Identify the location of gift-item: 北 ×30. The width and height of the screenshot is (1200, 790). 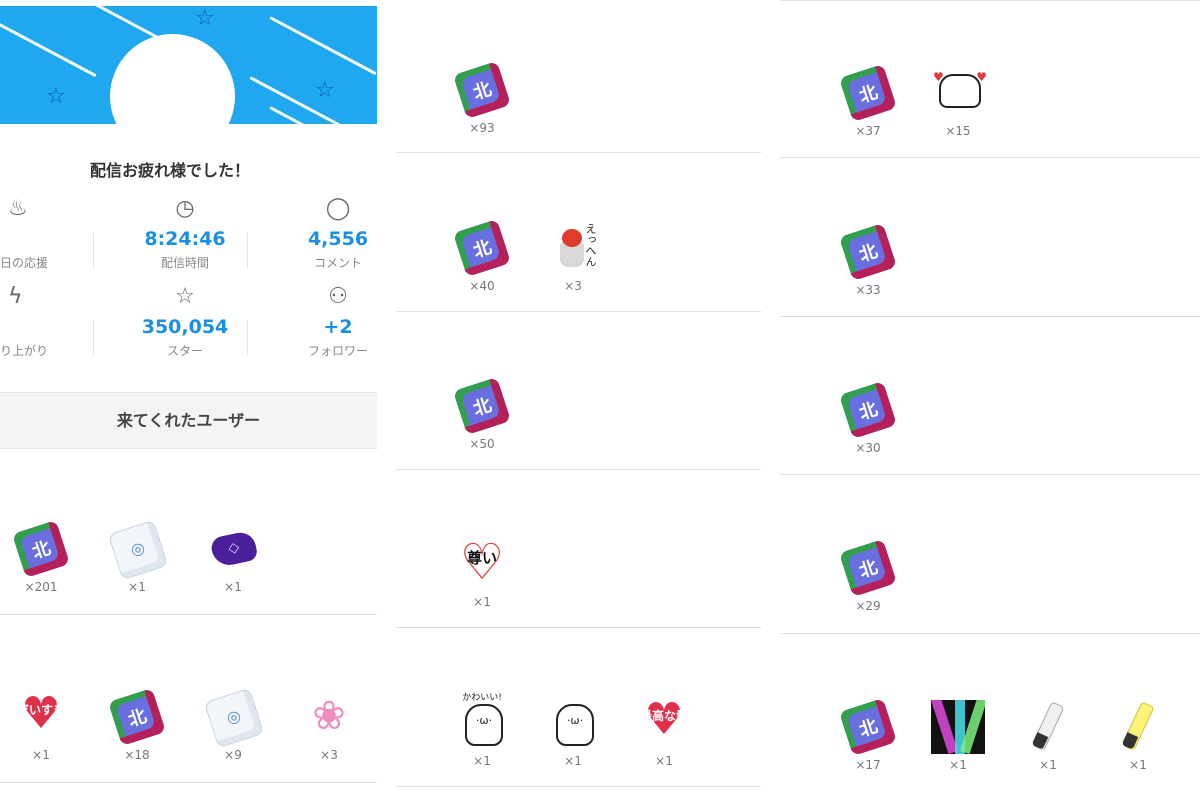
(868, 418).